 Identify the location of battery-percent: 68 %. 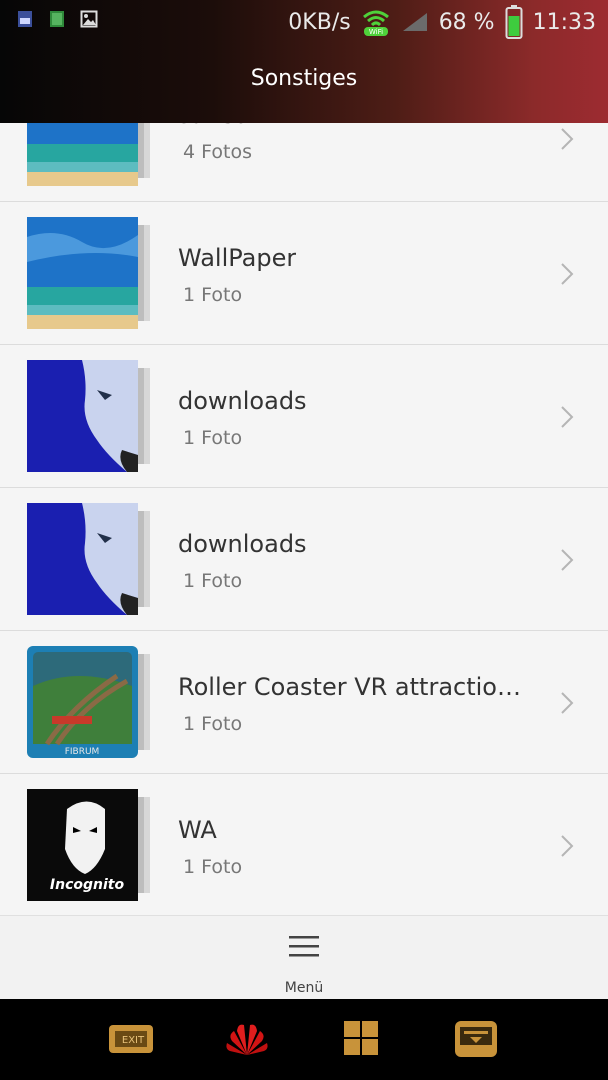
(466, 22).